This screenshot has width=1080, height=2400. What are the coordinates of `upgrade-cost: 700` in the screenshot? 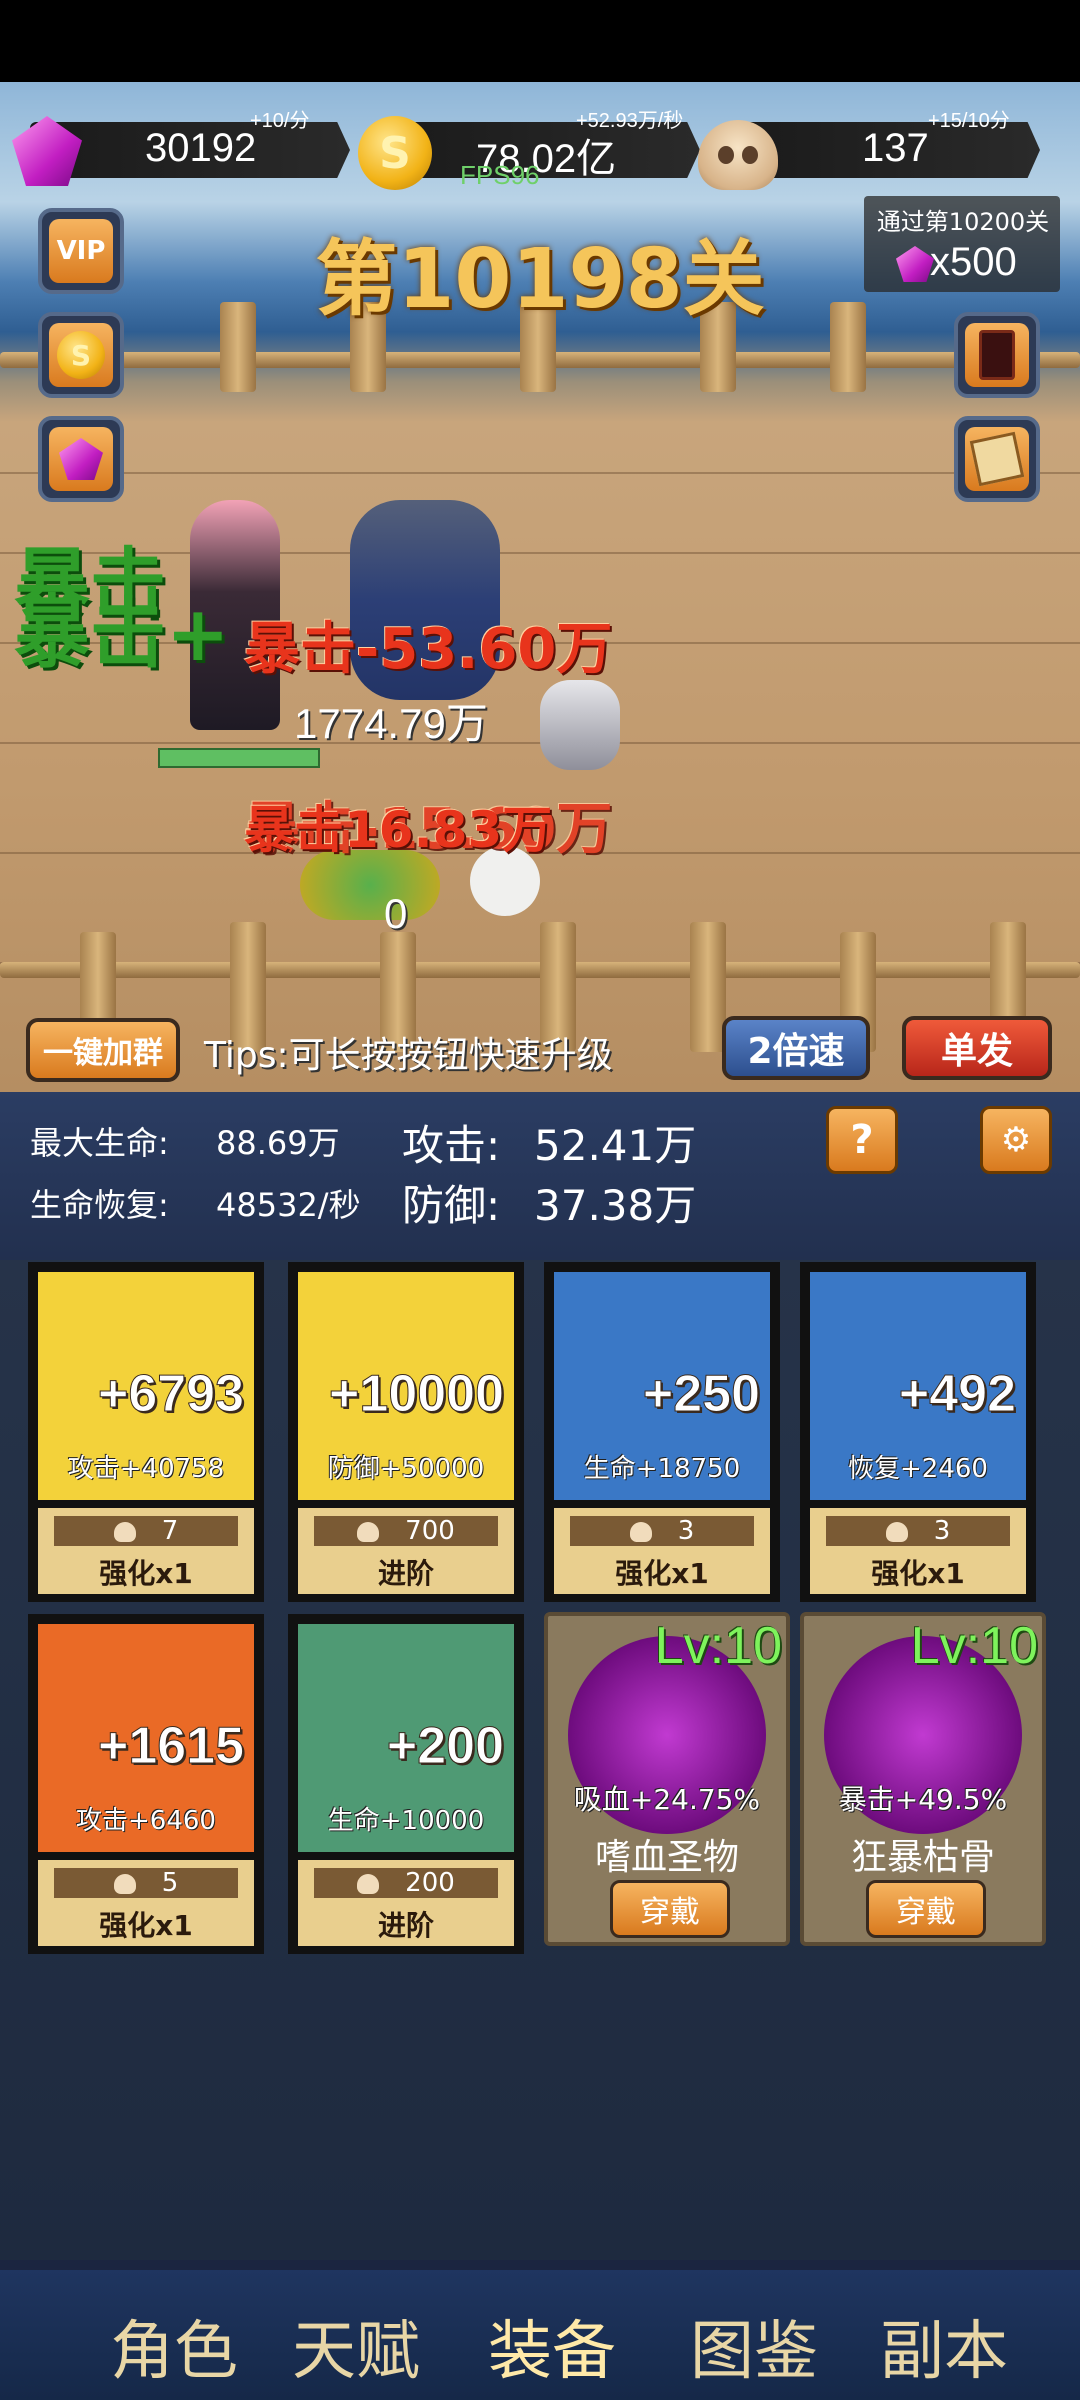 It's located at (406, 1531).